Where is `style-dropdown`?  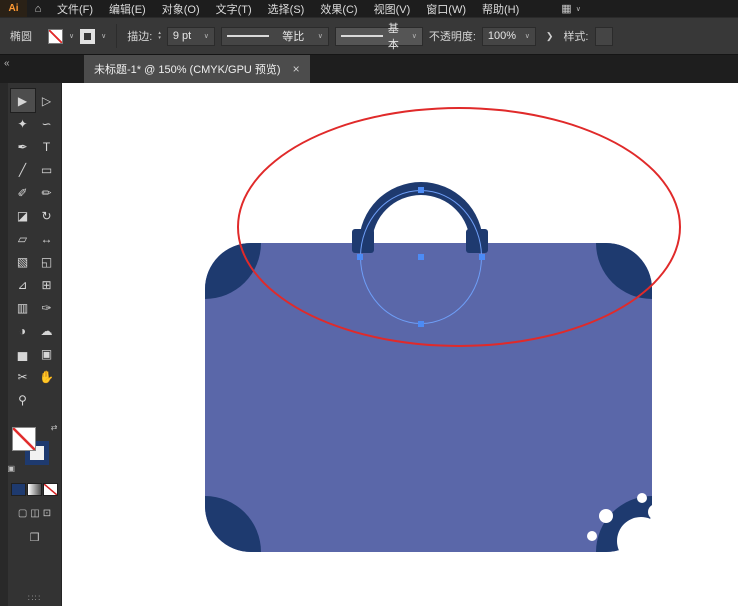 style-dropdown is located at coordinates (603, 36).